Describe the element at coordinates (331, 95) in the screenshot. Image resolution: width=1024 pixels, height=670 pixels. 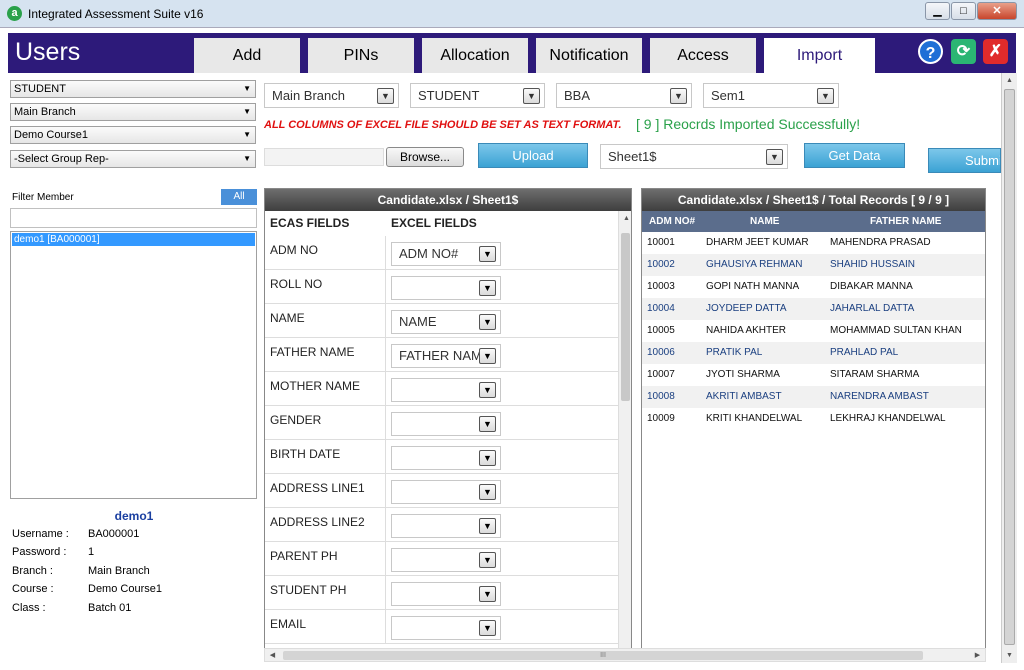
I see `branch-filter-select: Main Branch ▼` at that location.